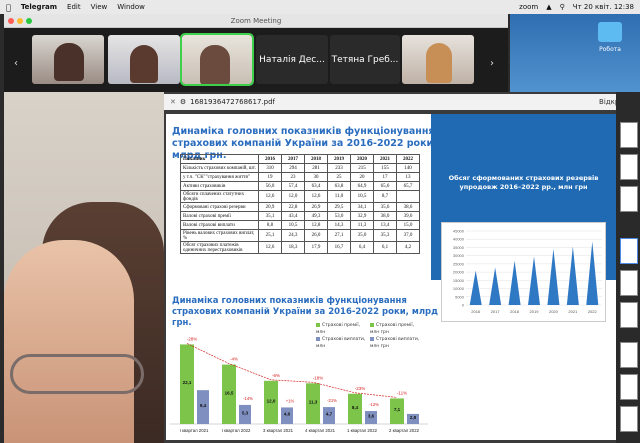 This screenshot has height=443, width=640. What do you see at coordinates (293, 177) in the screenshot?
I see `table-cell: 23` at bounding box center [293, 177].